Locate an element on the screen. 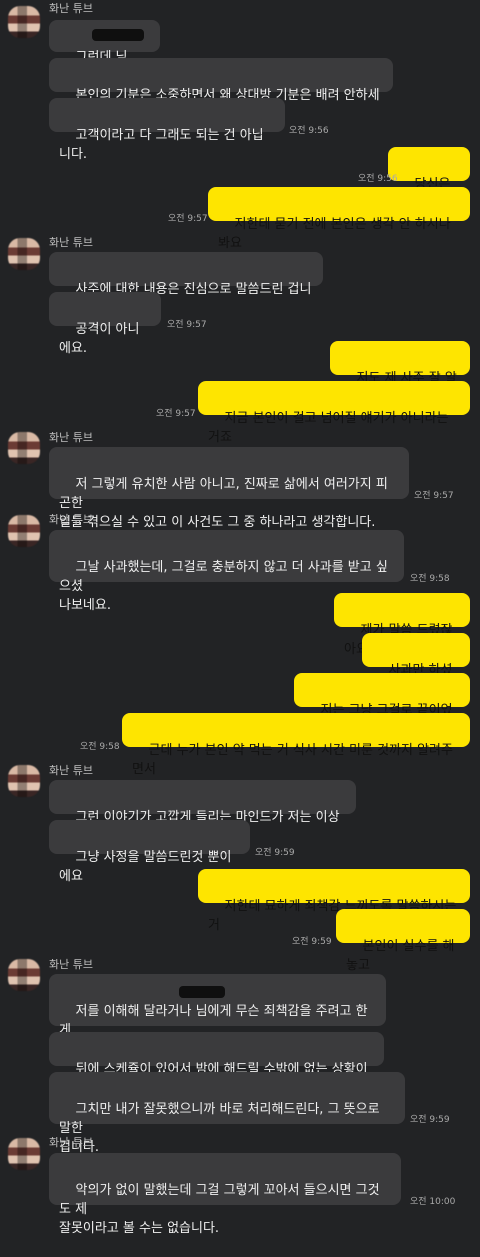 The image size is (480, 1257). message-text: 지금 본인이 걸고 넘어질 얘기가 아니라는 거죠 is located at coordinates (330, 428).